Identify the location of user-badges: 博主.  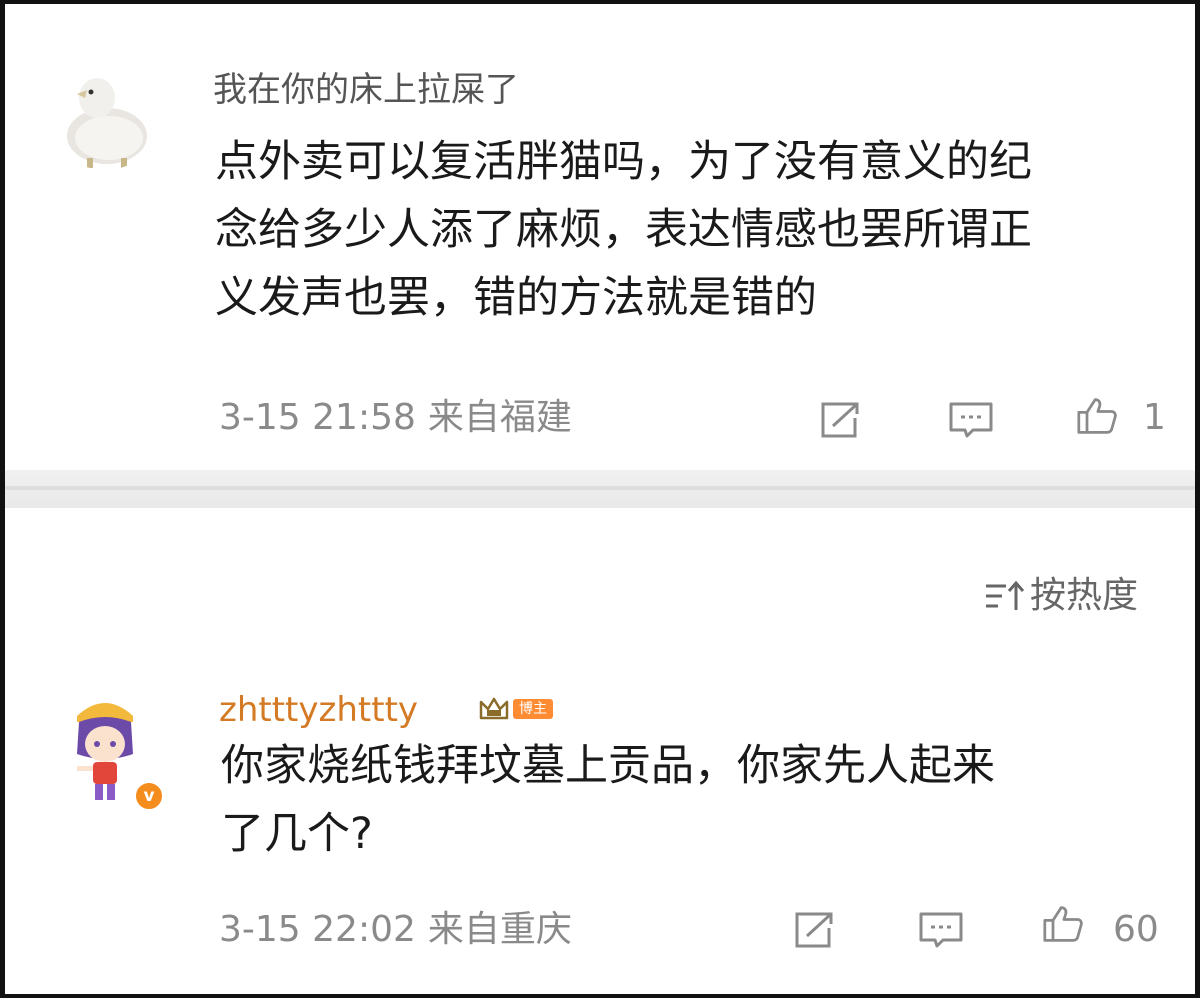
(516, 709).